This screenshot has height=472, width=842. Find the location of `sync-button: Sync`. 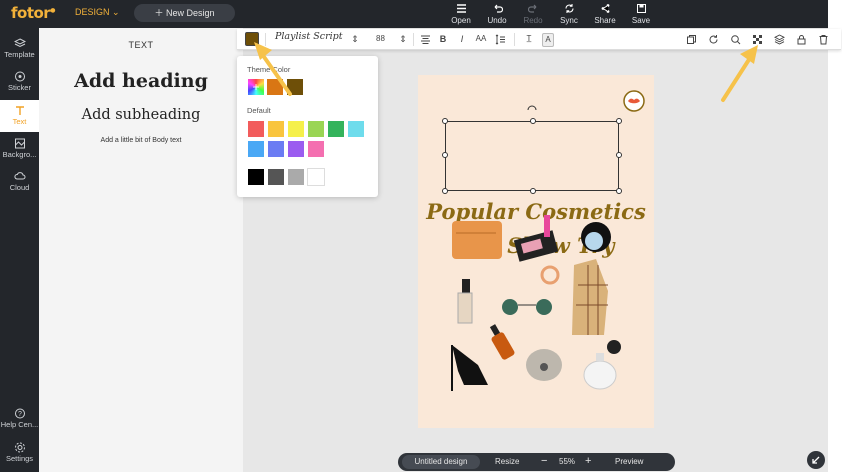

sync-button: Sync is located at coordinates (569, 13).